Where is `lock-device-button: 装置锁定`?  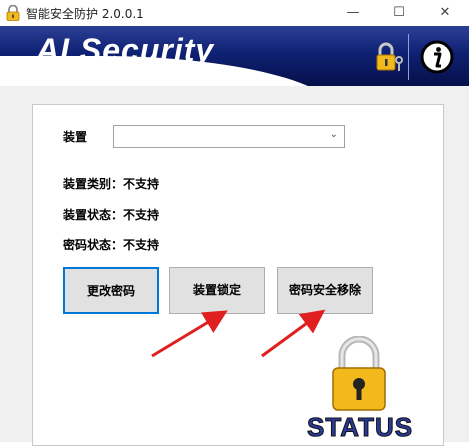 lock-device-button: 装置锁定 is located at coordinates (217, 290).